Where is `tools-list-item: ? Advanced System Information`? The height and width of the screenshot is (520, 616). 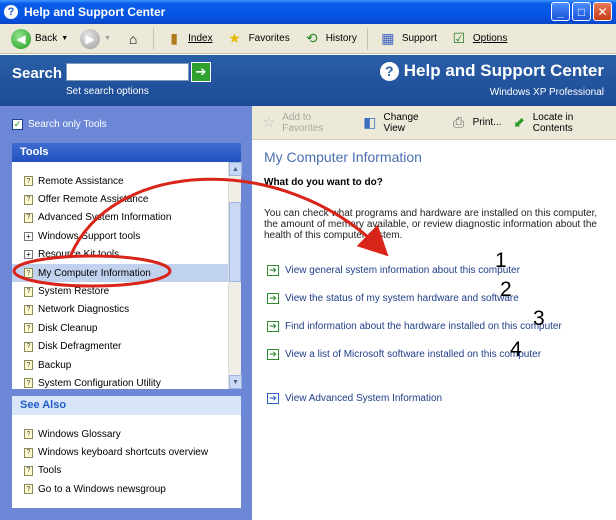 tools-list-item: ? Advanced System Information is located at coordinates (120, 218).